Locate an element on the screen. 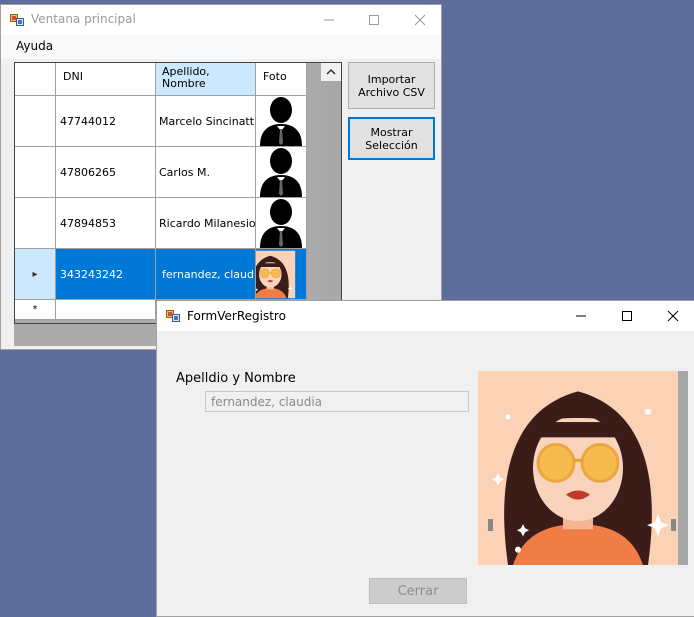 This screenshot has width=694, height=617. close-dialog-button: Cerrar is located at coordinates (418, 591).